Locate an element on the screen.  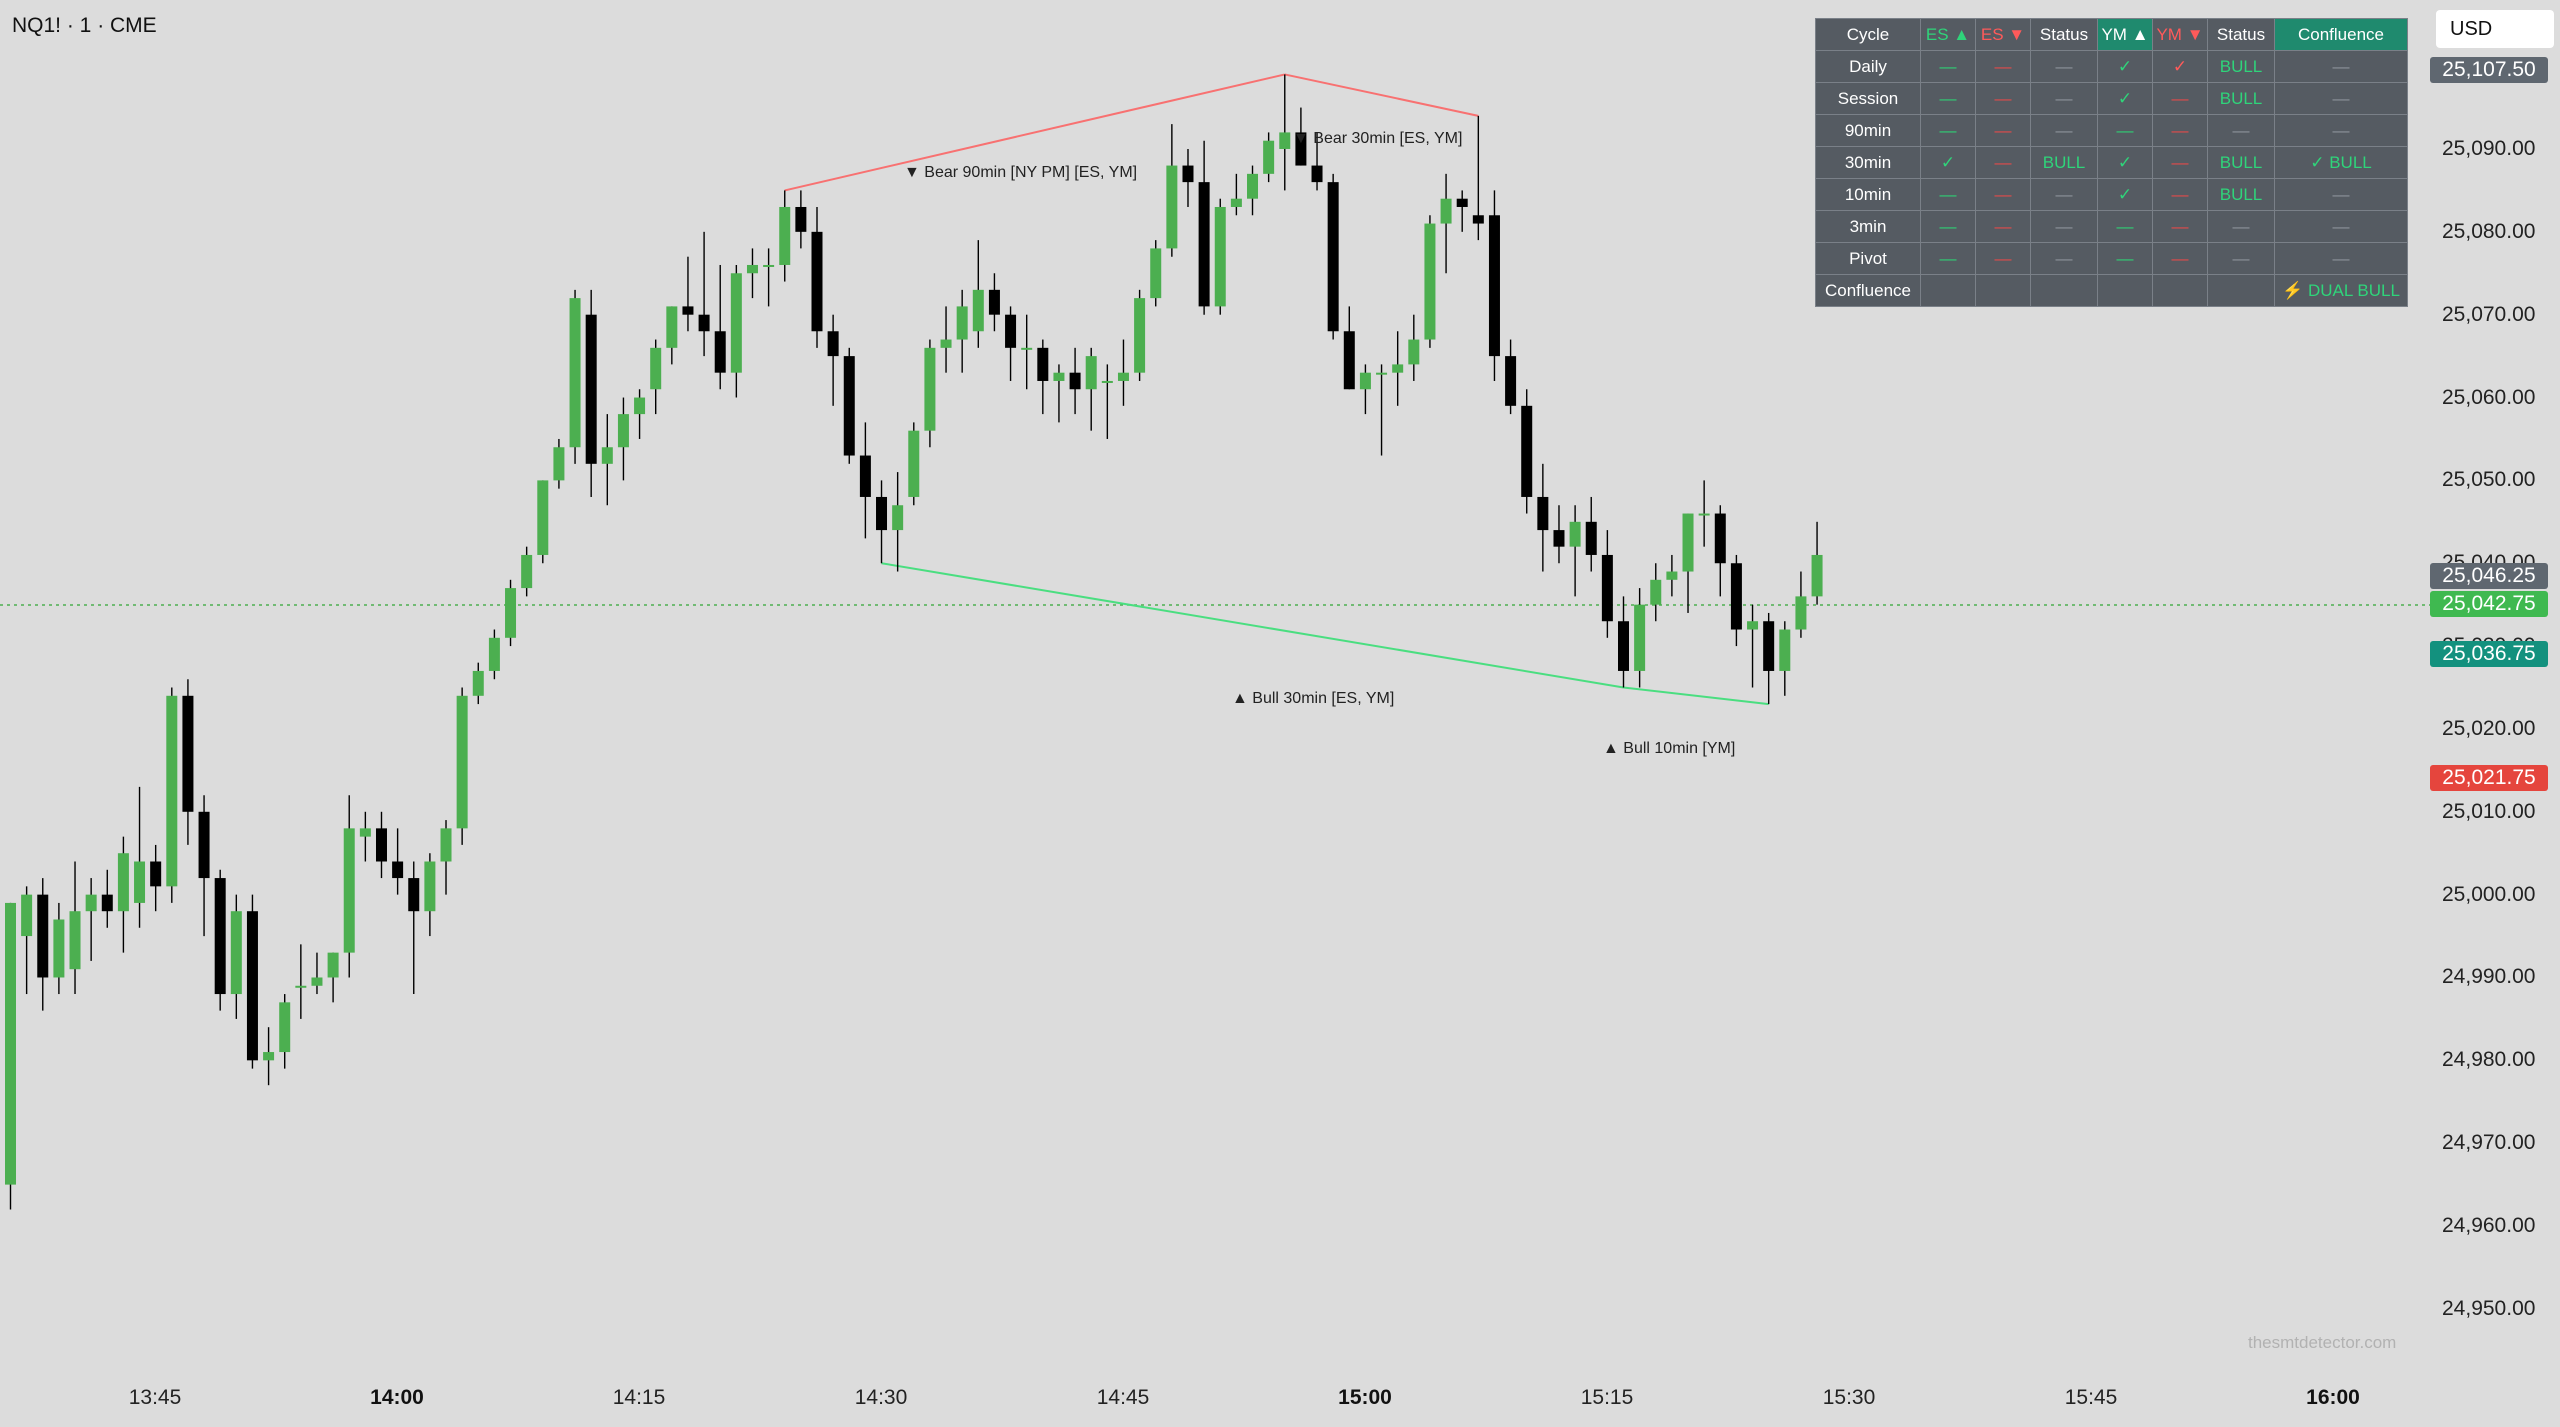
table-cell-ym-status: BULL is located at coordinates (2241, 194).